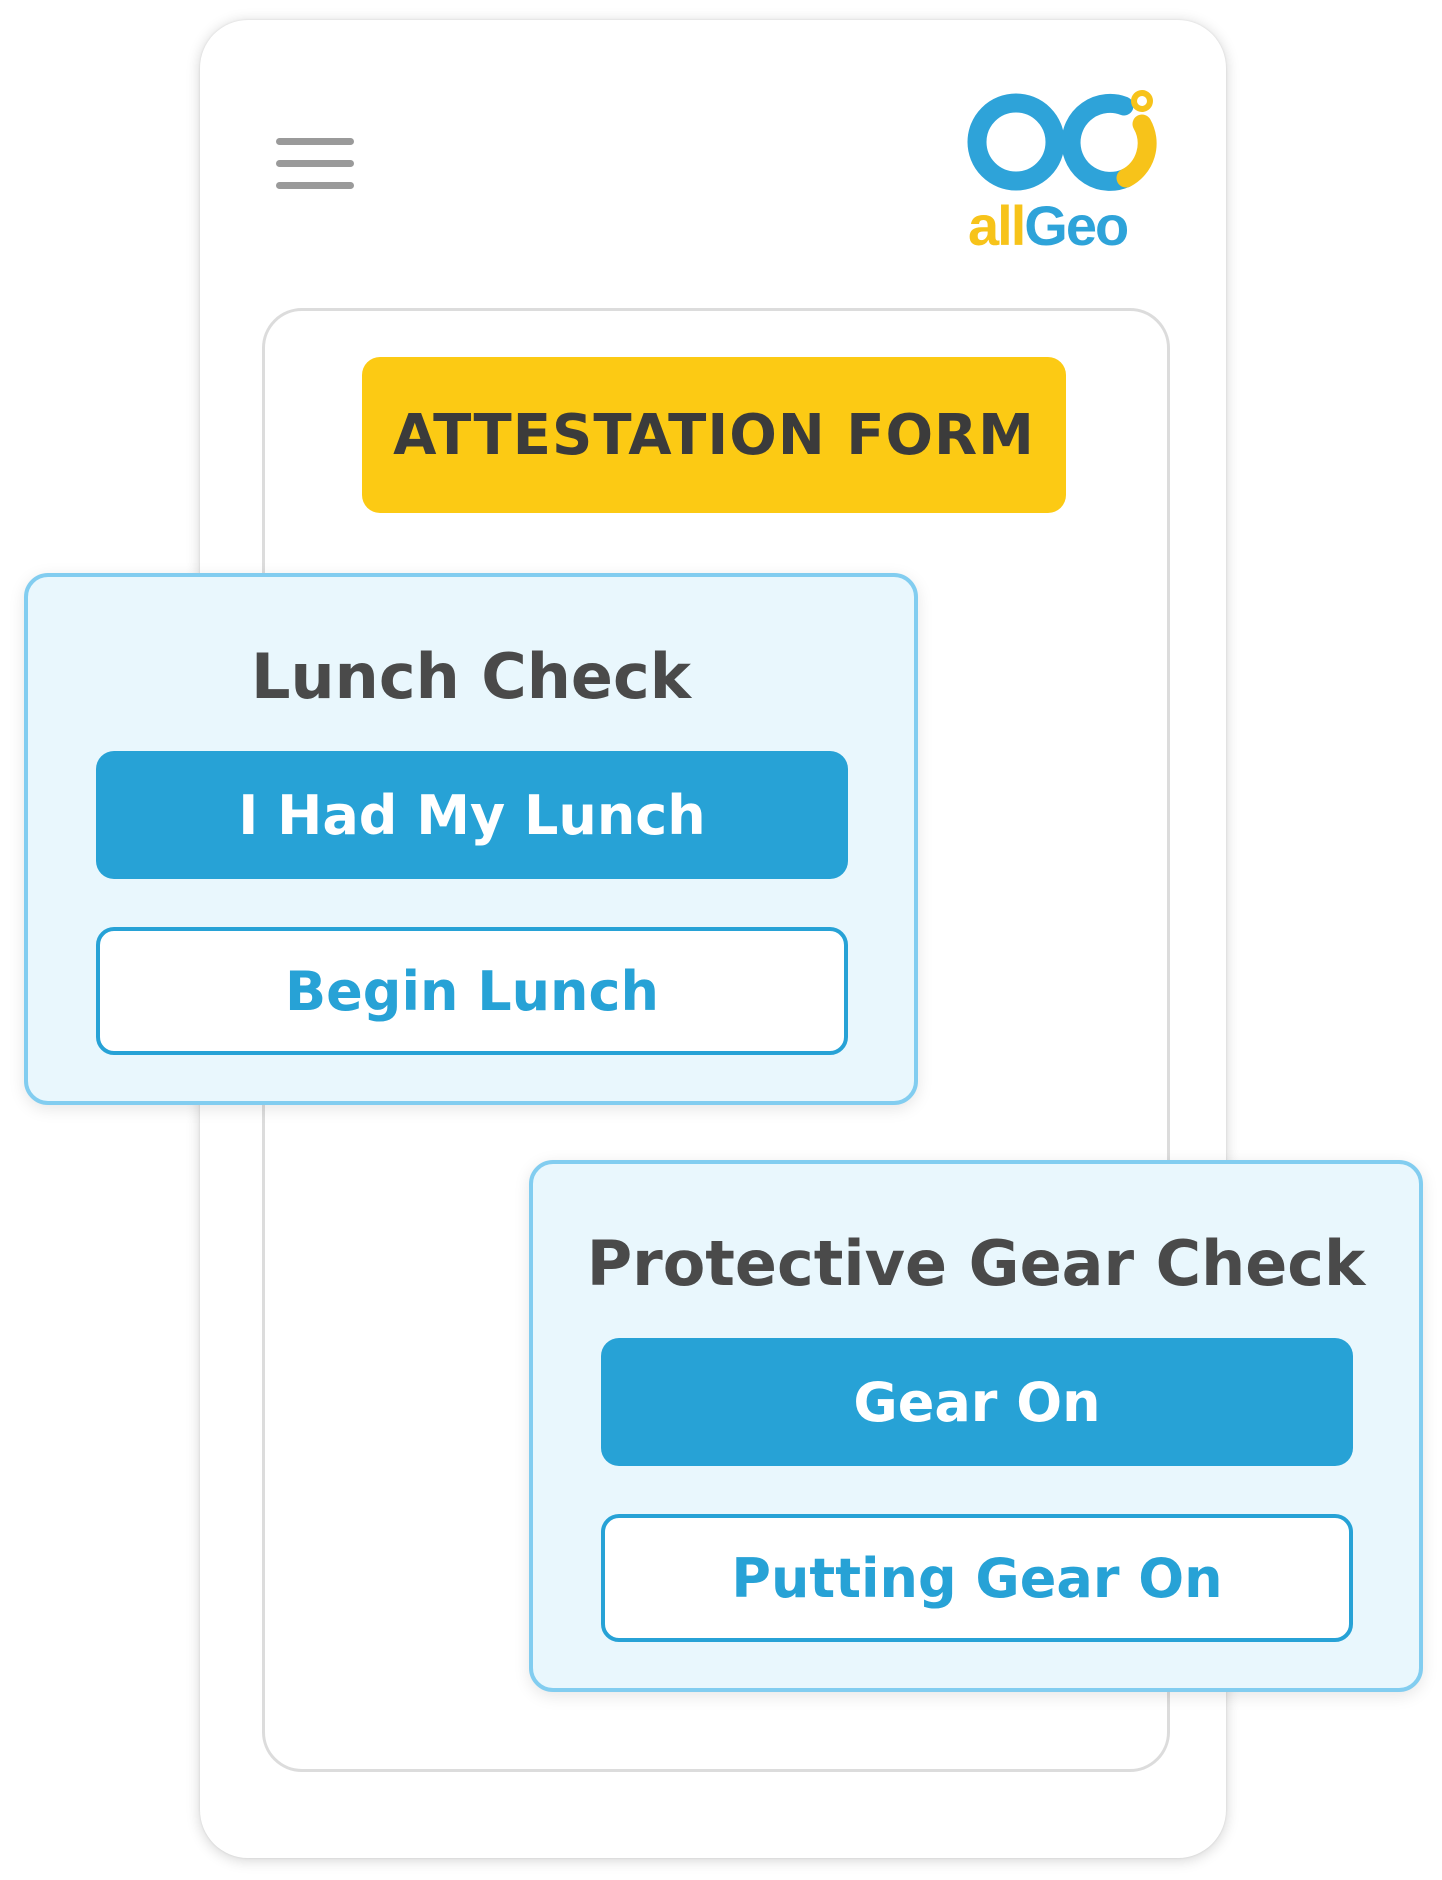  Describe the element at coordinates (472, 815) in the screenshot. I see `had-lunch-button: I Had My Lunch` at that location.